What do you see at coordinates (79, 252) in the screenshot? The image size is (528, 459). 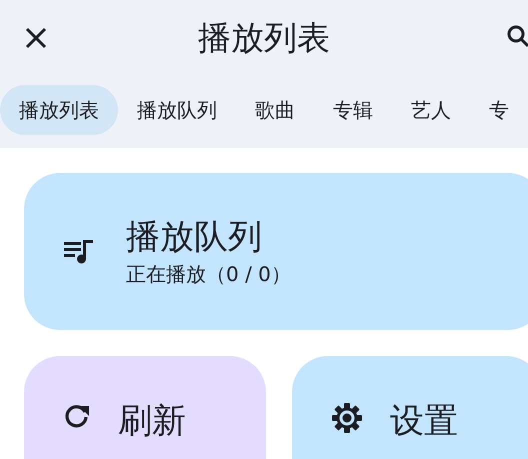 I see `queue-music-icon` at bounding box center [79, 252].